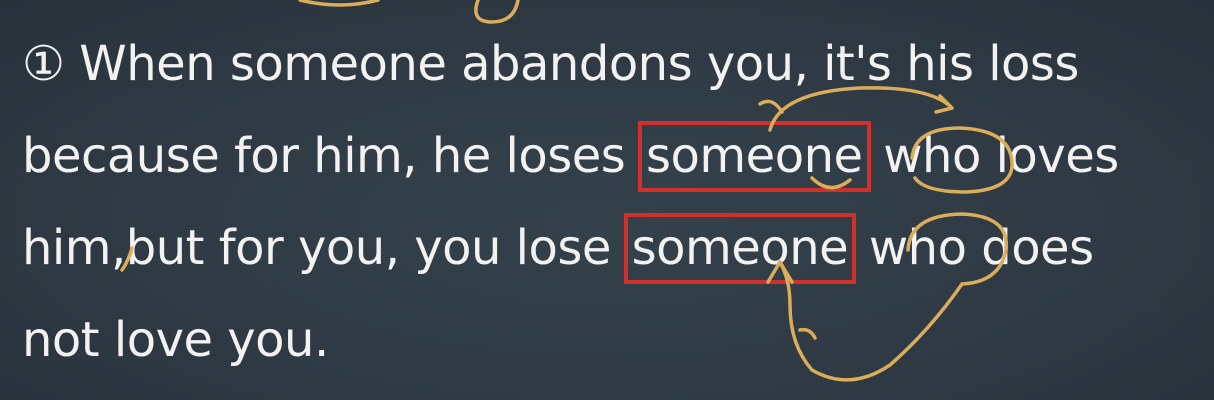  Describe the element at coordinates (754, 156) in the screenshot. I see `highlighted-word-someone-1: someone` at that location.